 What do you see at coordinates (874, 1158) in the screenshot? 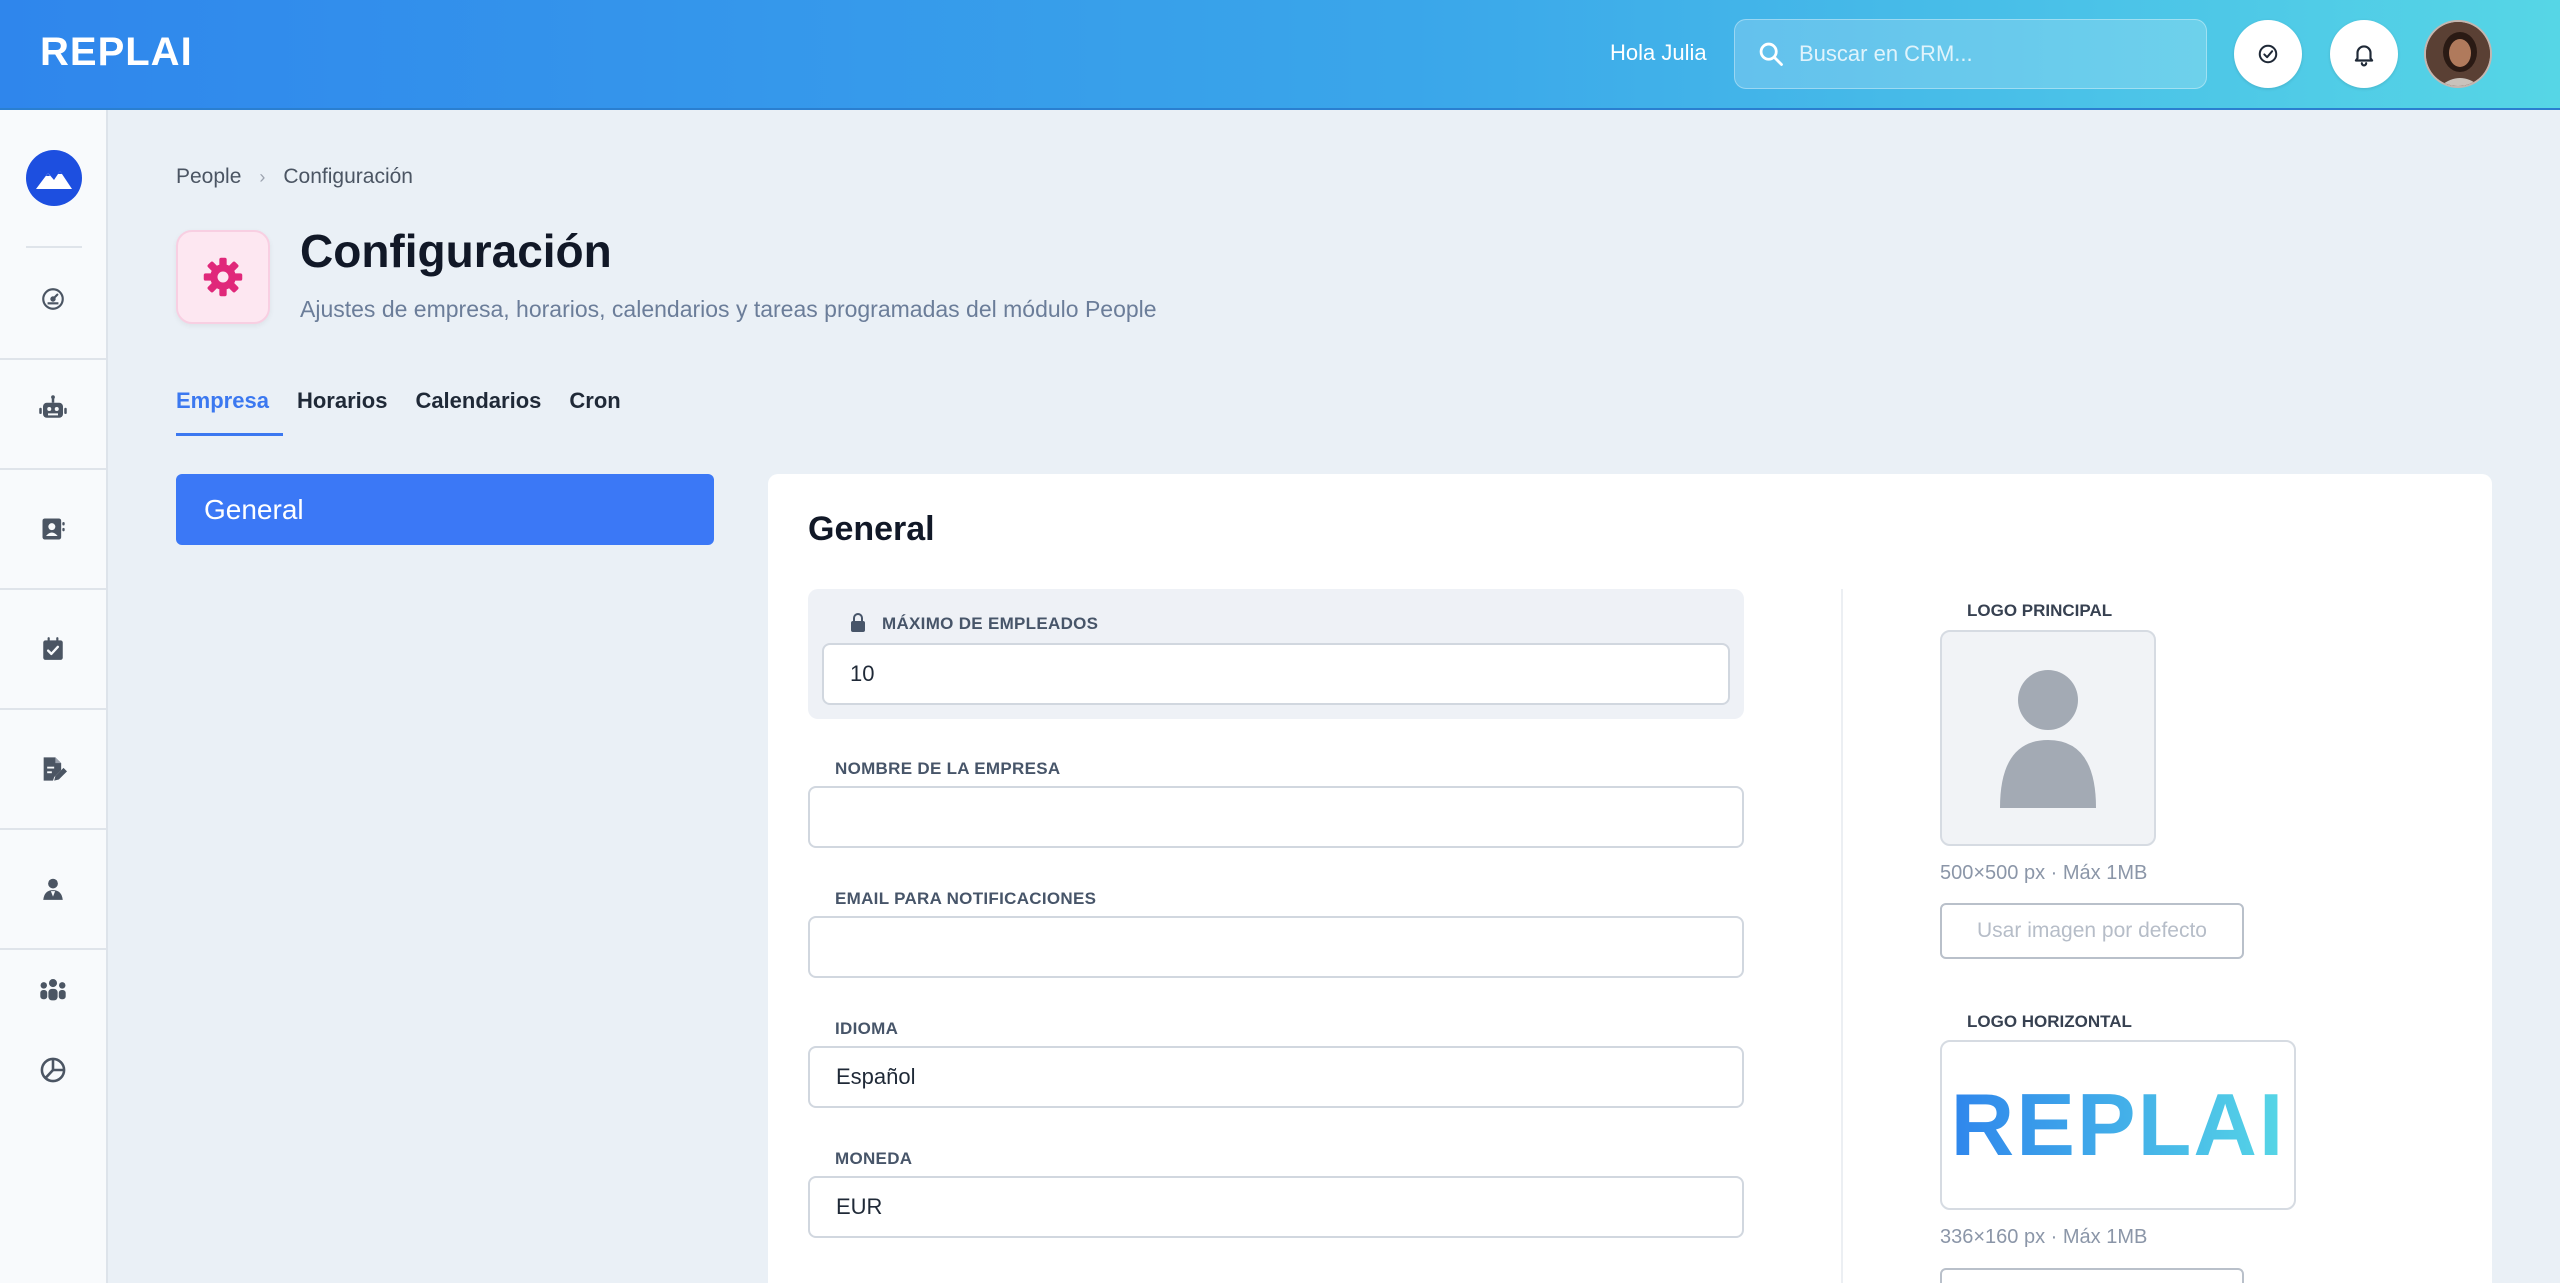
I see `currency-label: MONEDA` at bounding box center [874, 1158].